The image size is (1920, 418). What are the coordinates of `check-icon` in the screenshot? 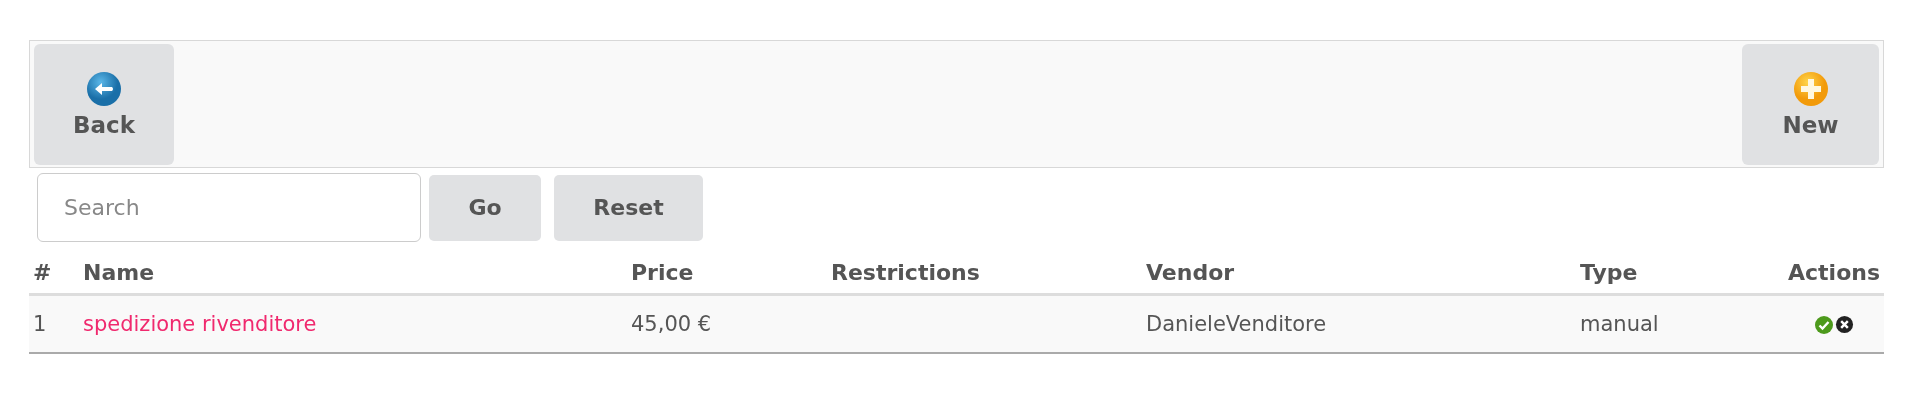 It's located at (1824, 325).